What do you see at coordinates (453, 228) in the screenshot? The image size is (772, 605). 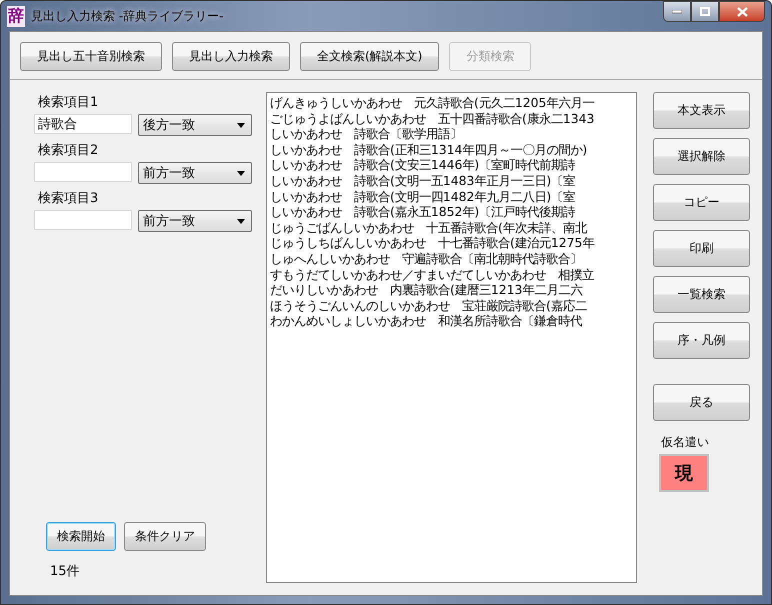 I see `result-item: じゅうごばんしいかあわせ 十五番詩歌合(年次未詳、南北` at bounding box center [453, 228].